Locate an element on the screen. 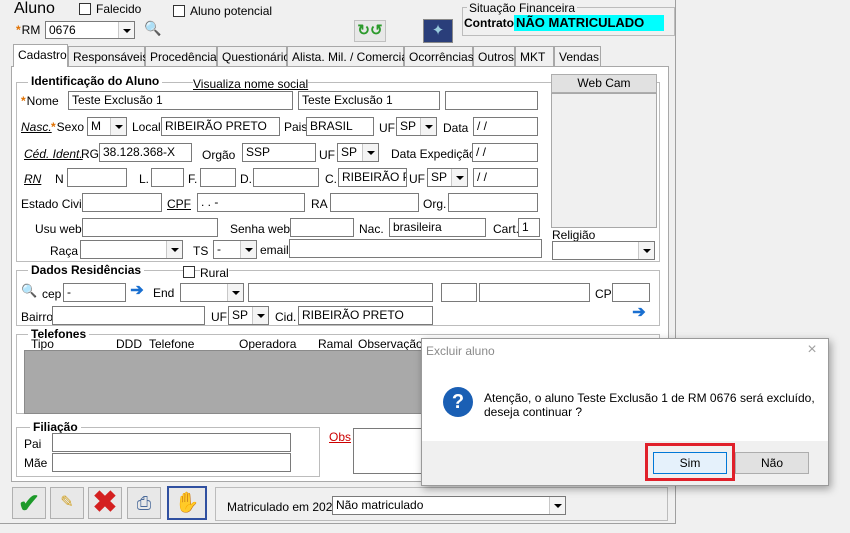  obs-textarea is located at coordinates (388, 451).